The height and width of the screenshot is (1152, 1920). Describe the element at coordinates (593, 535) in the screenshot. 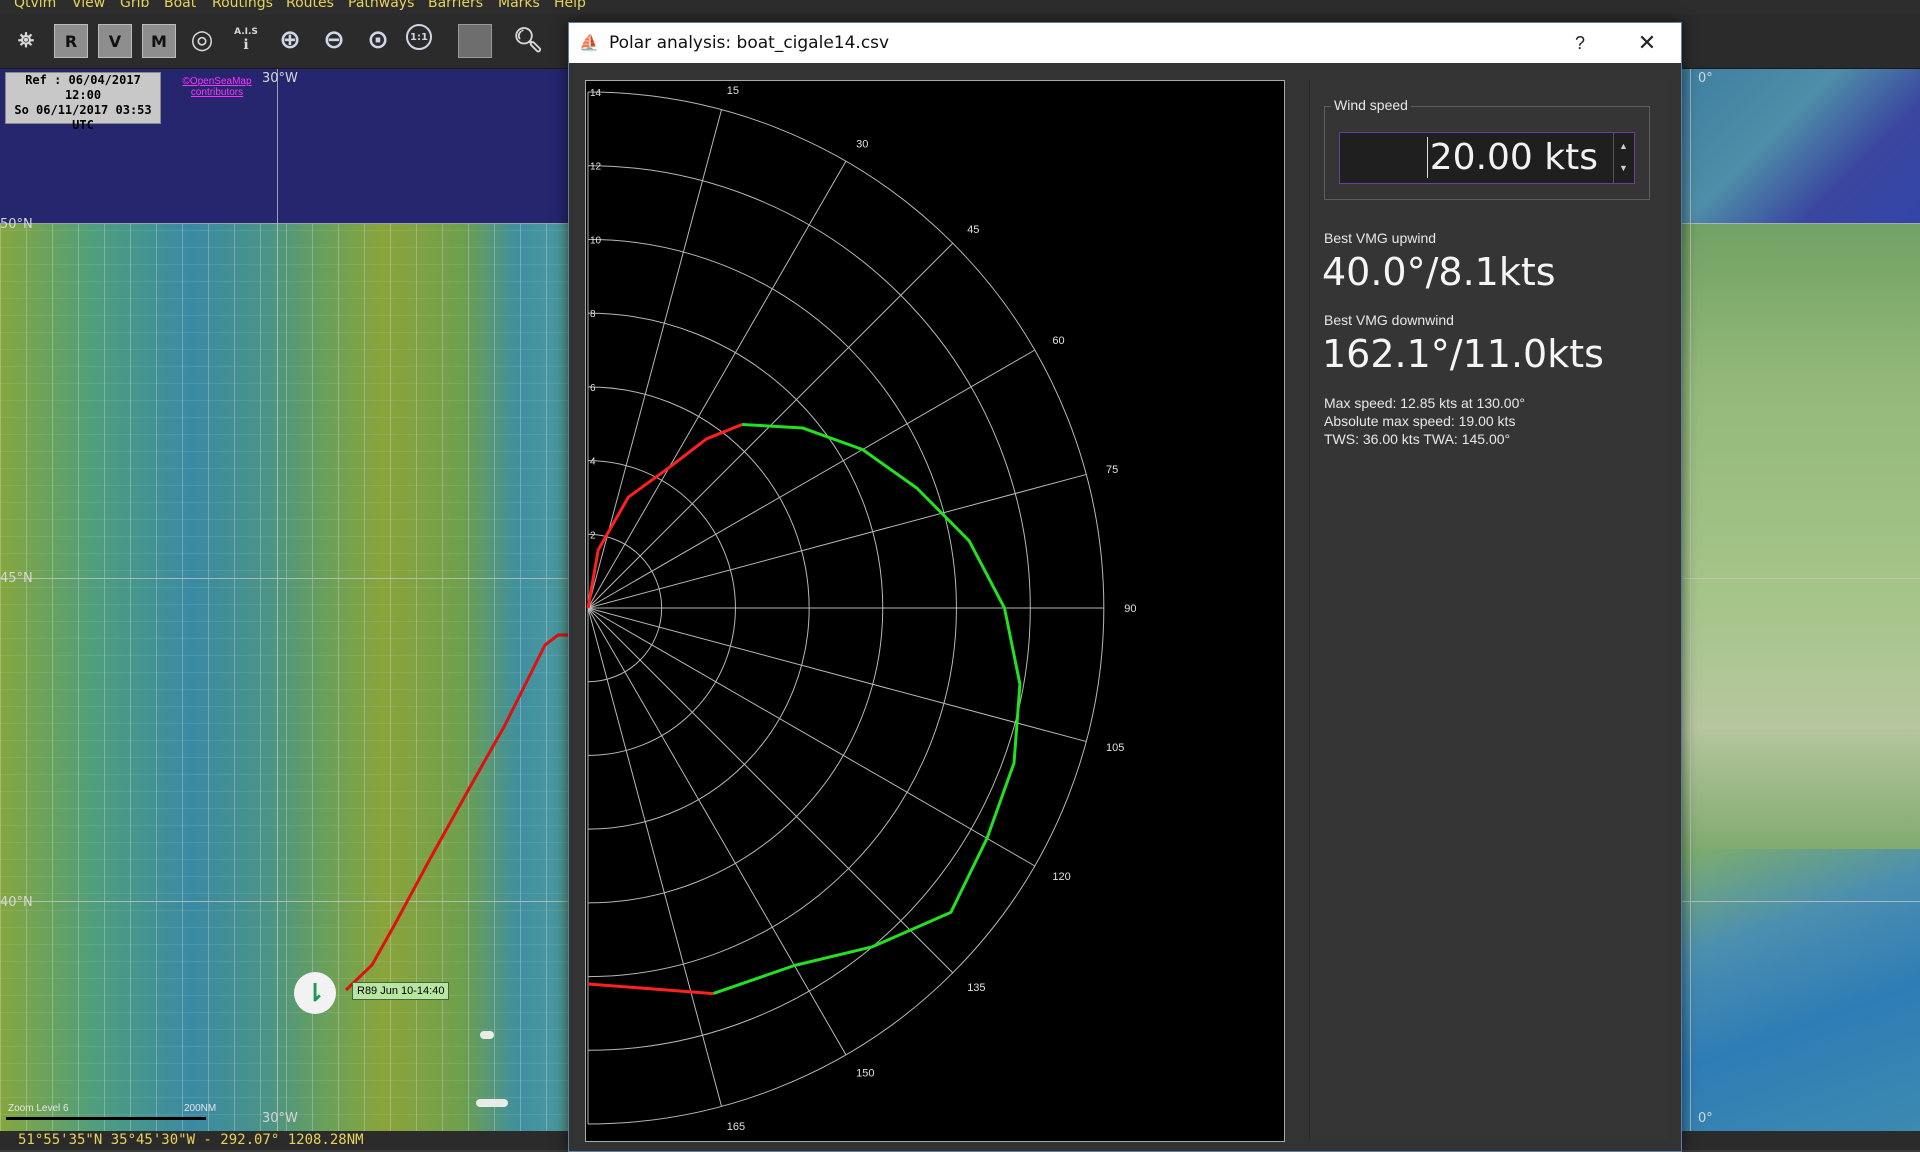

I see `radius-tick-label: 2` at that location.